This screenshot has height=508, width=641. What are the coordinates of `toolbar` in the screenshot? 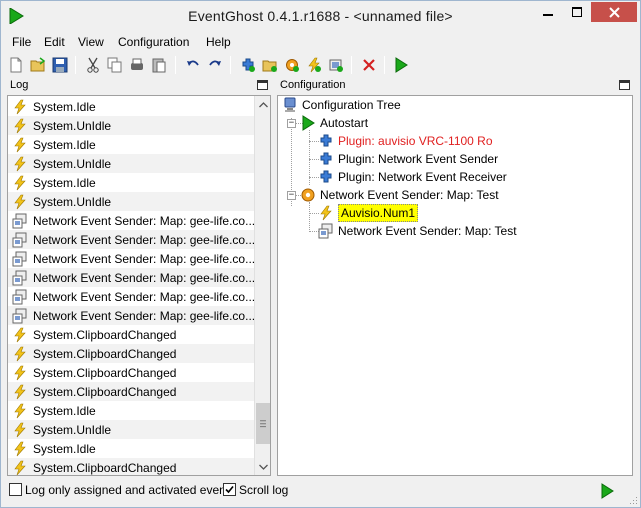 It's located at (320, 65).